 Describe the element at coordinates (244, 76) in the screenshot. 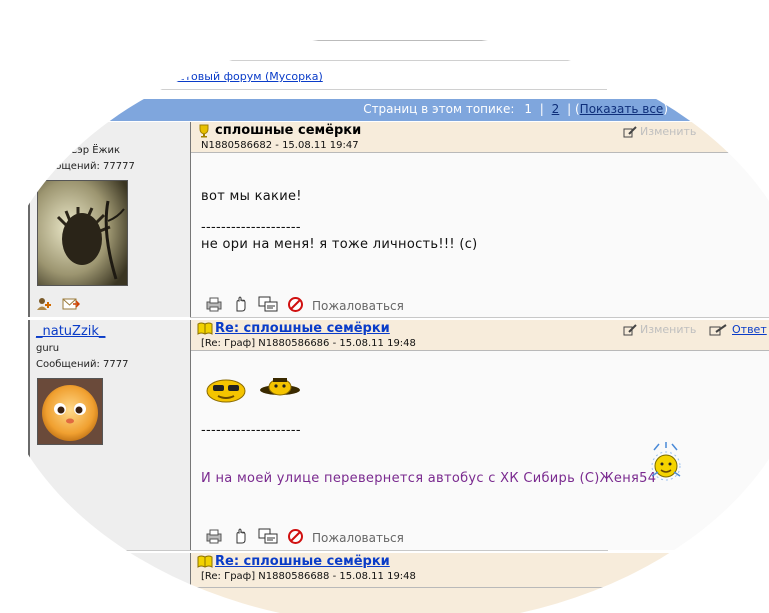

I see `breadcrumb-forum-link: Тестовый форум (Мусорка)` at that location.